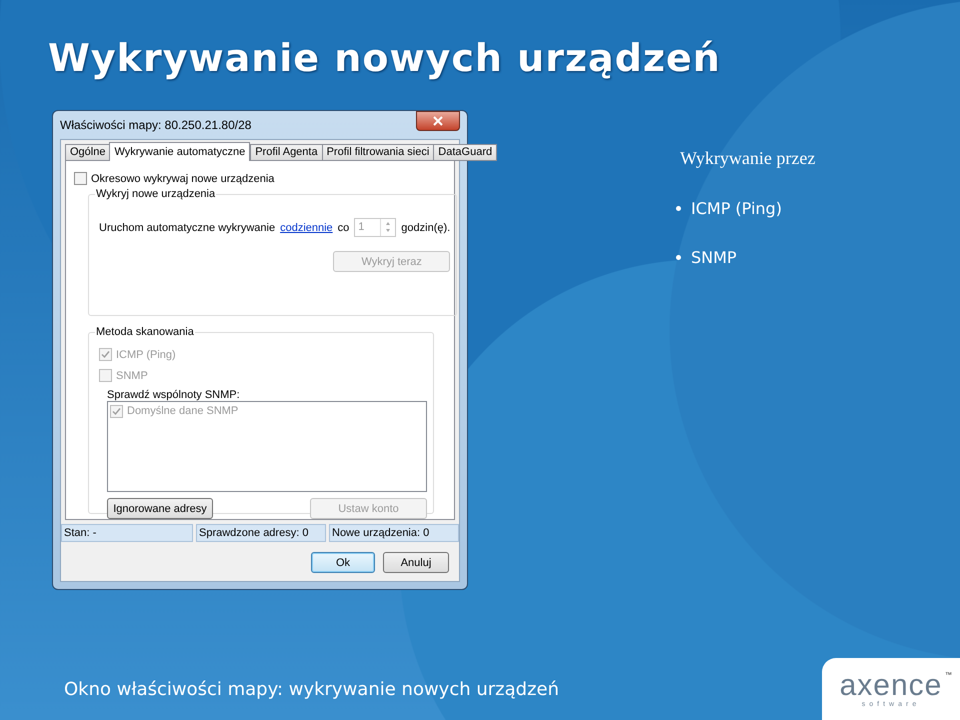 This screenshot has height=720, width=960. What do you see at coordinates (714, 257) in the screenshot?
I see `bullet-text: SNMP` at bounding box center [714, 257].